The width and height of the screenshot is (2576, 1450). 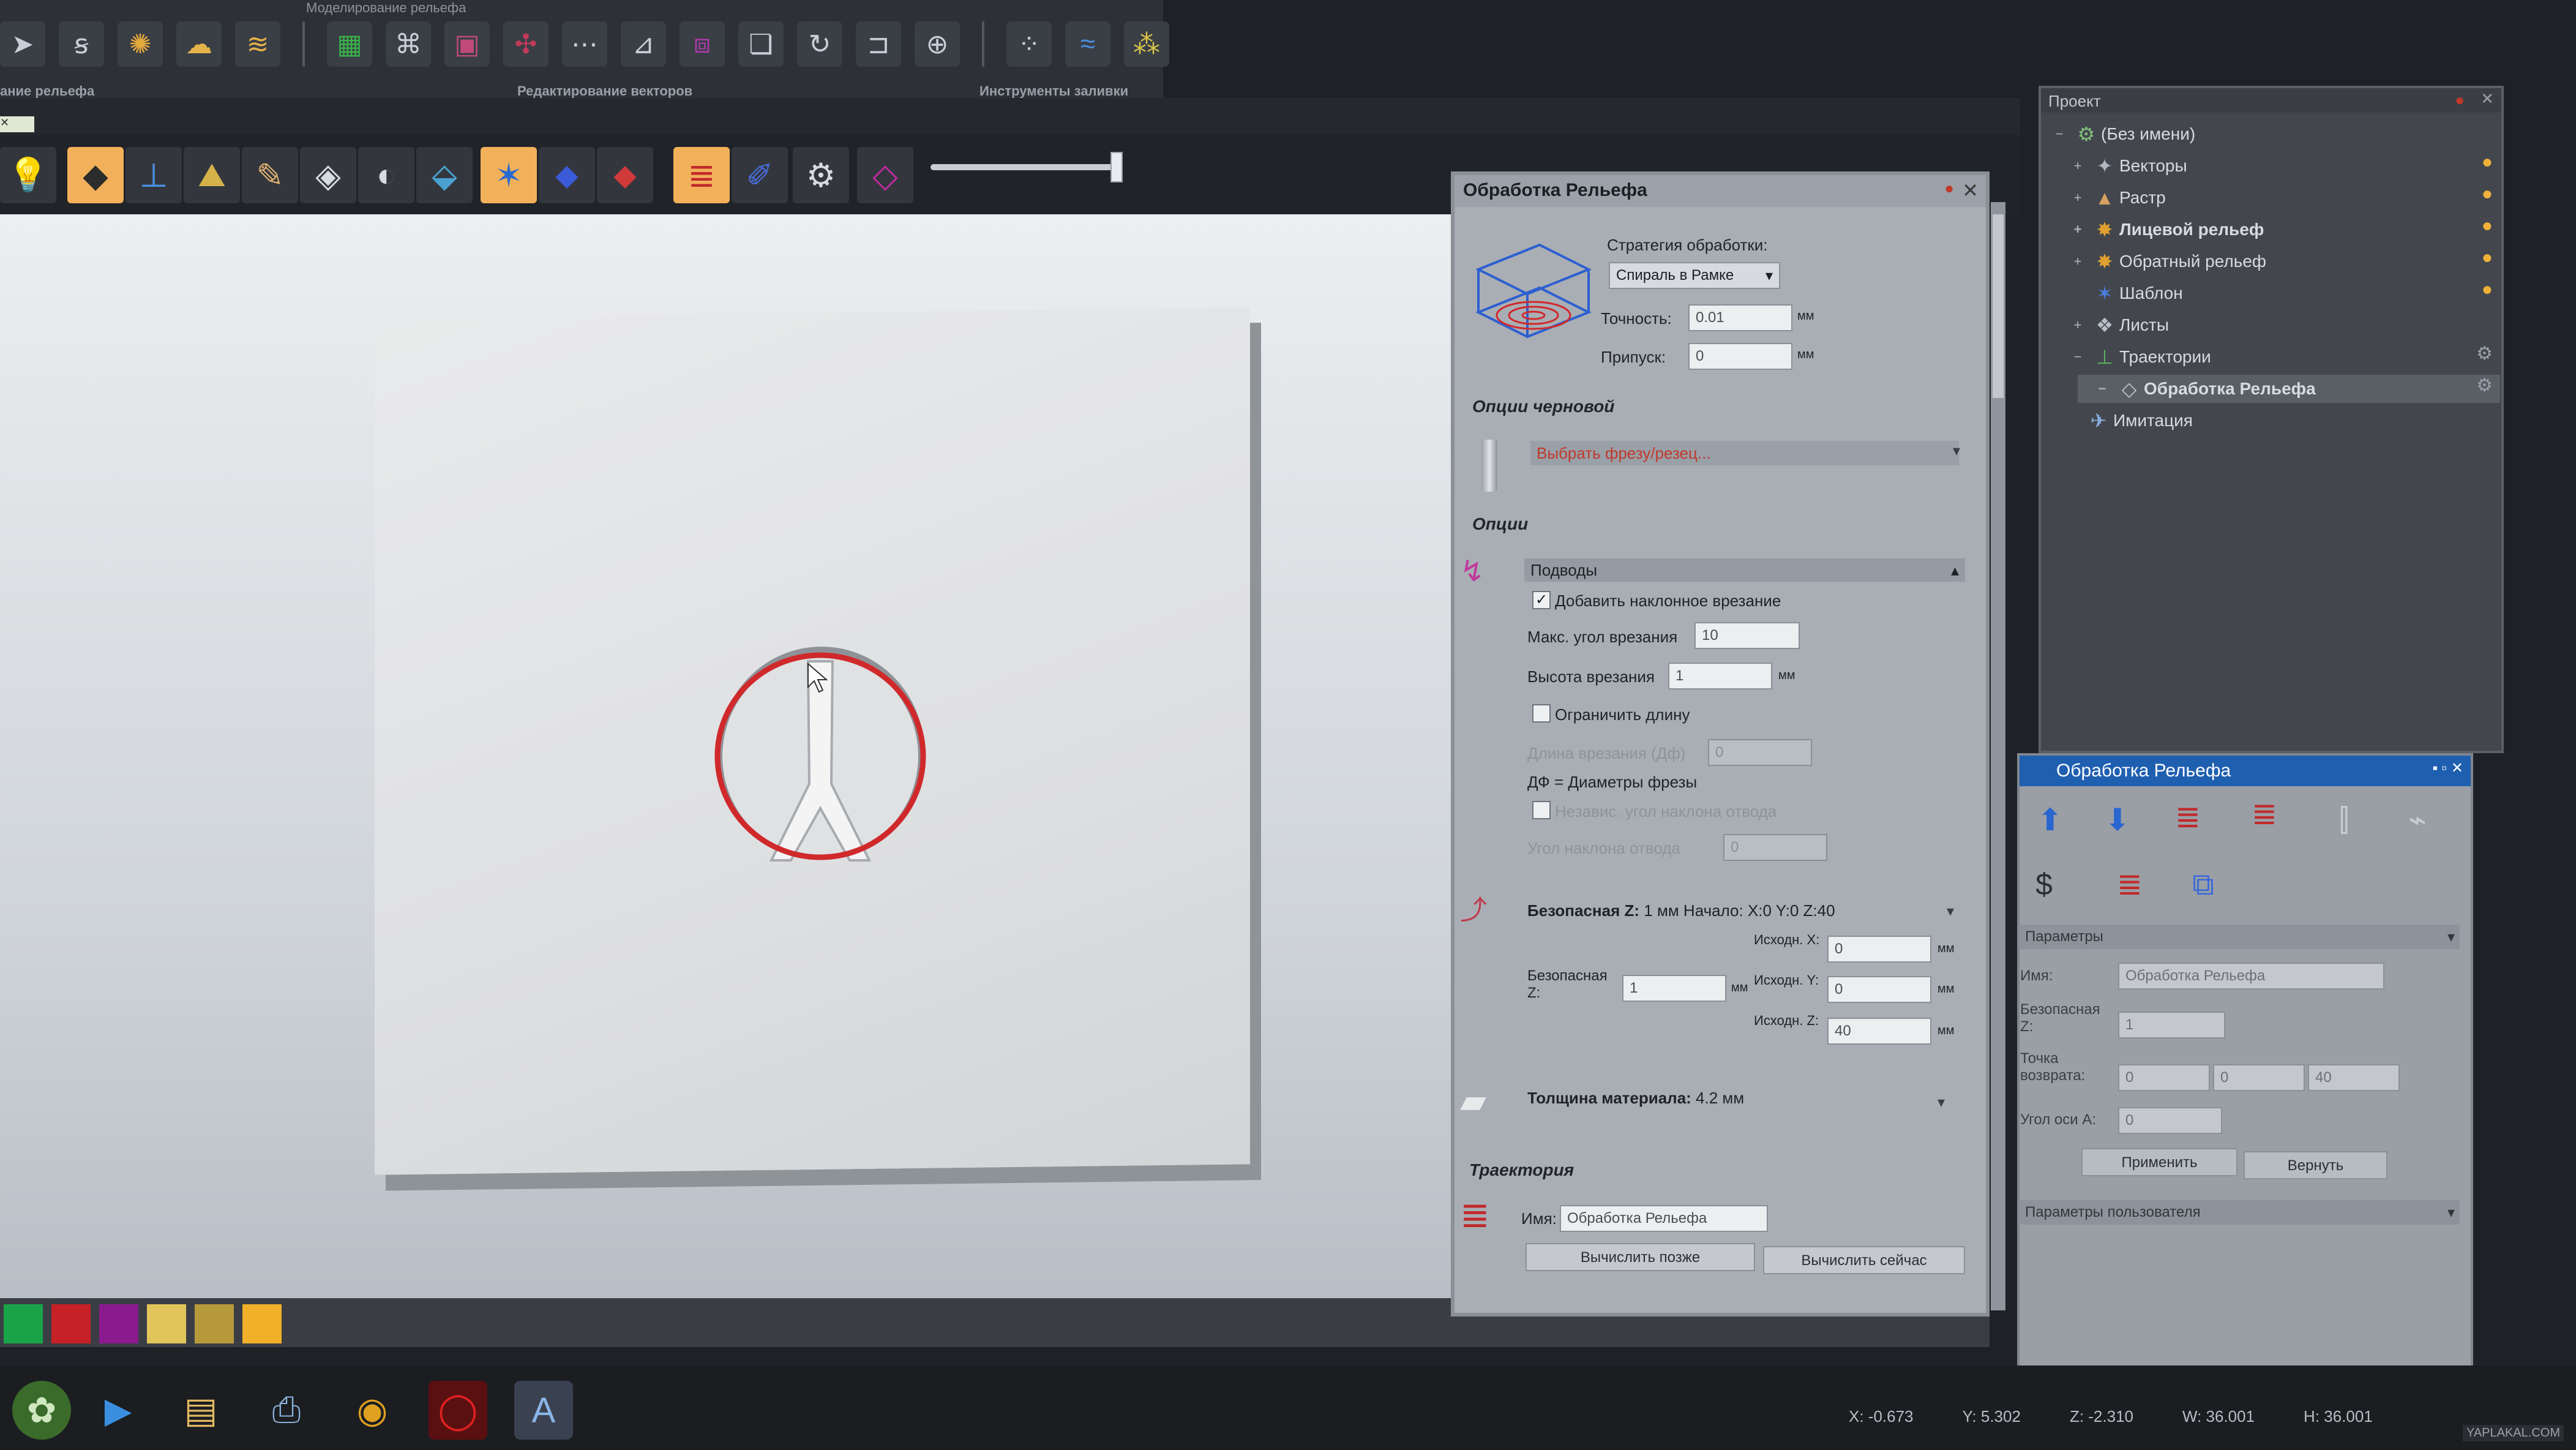 What do you see at coordinates (373, 1410) in the screenshot?
I see `chrome-icon: ◉` at bounding box center [373, 1410].